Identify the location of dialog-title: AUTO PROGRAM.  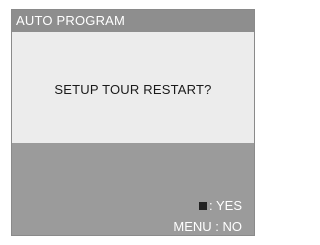
(133, 21).